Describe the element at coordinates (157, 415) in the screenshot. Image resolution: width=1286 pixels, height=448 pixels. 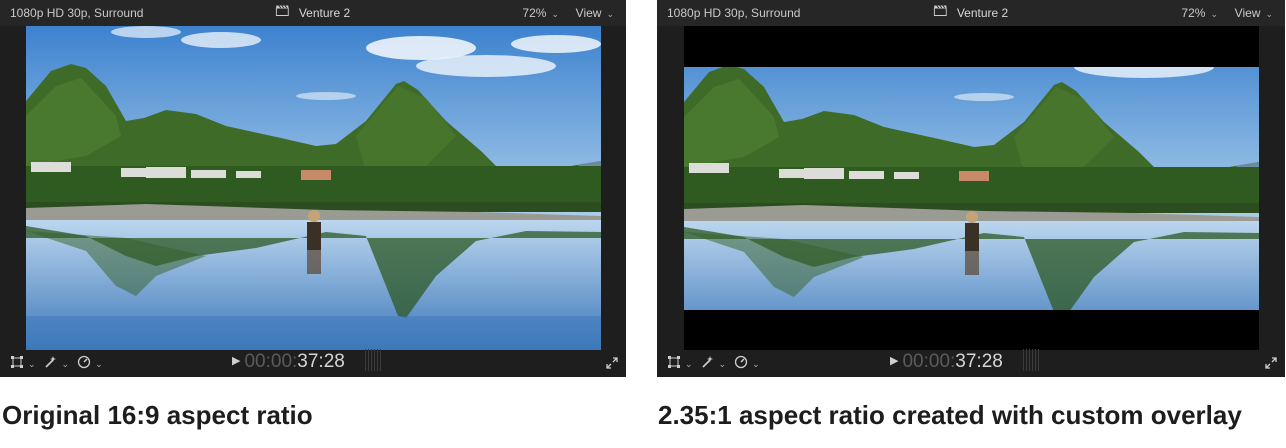
I see `caption-original: Original 16:9 aspect ratio` at that location.